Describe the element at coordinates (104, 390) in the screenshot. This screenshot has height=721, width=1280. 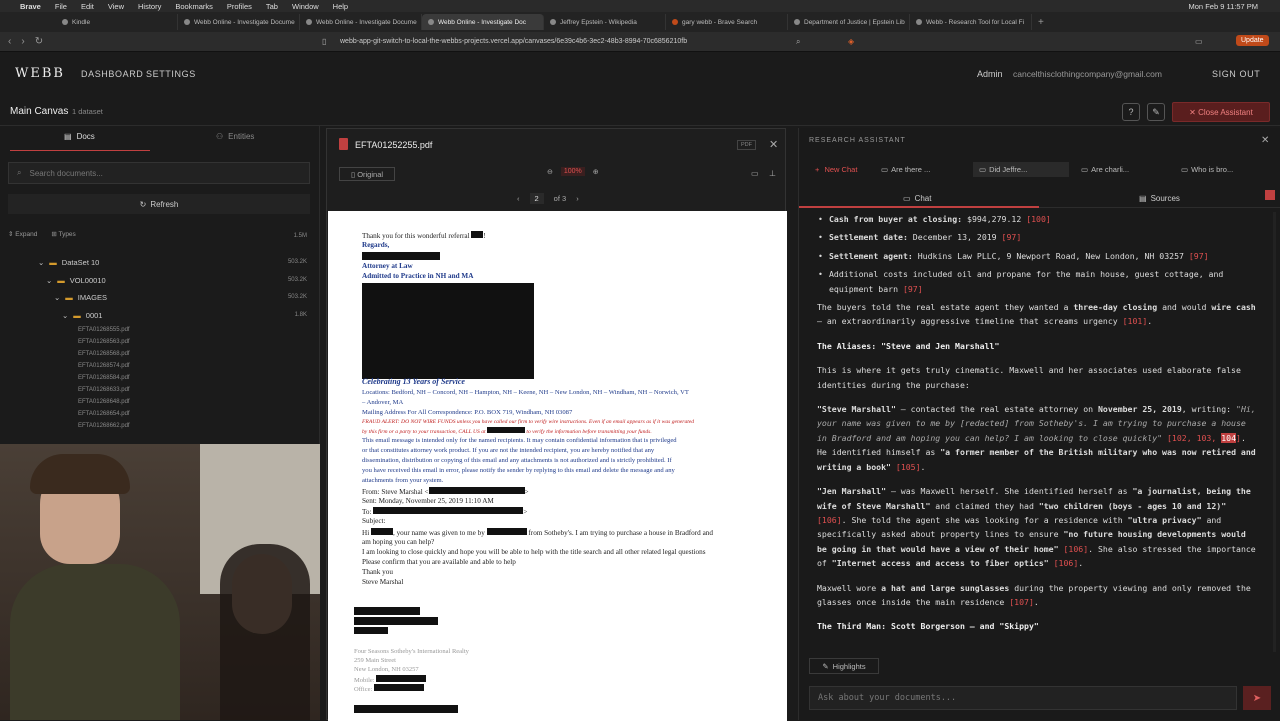
I see `file-item: EFTA01268633.pdf` at that location.